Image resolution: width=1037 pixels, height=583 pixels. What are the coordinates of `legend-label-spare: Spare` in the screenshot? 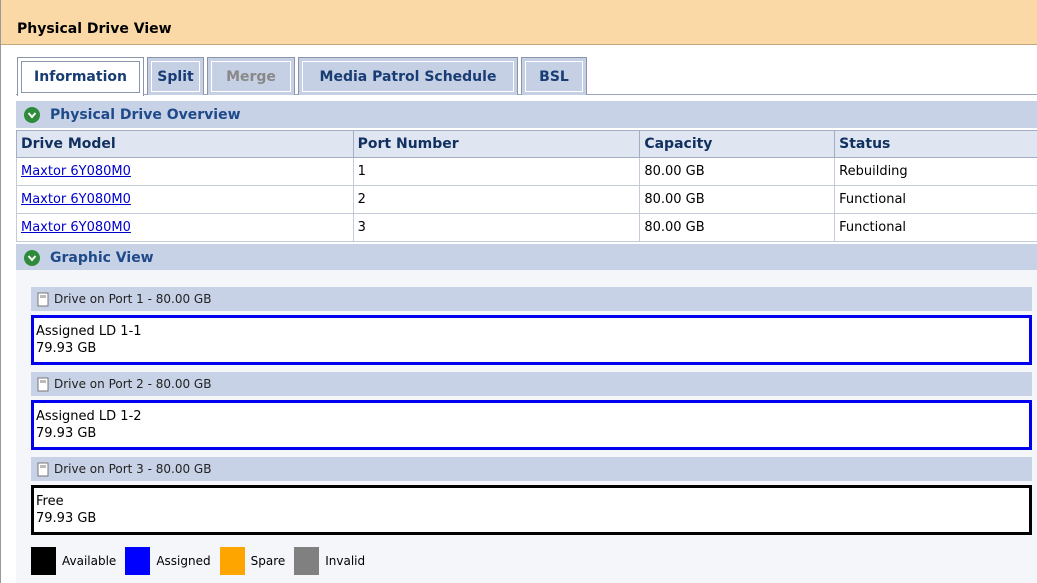 It's located at (268, 561).